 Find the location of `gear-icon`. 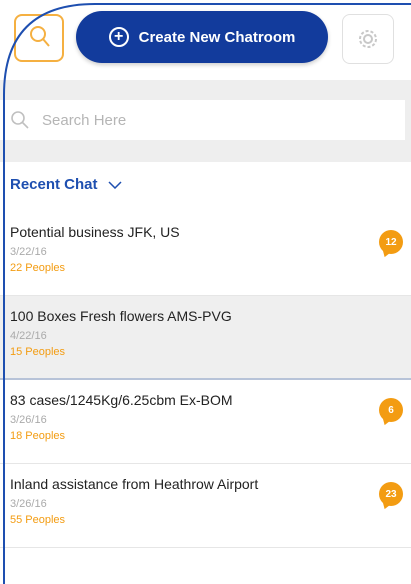

gear-icon is located at coordinates (368, 39).